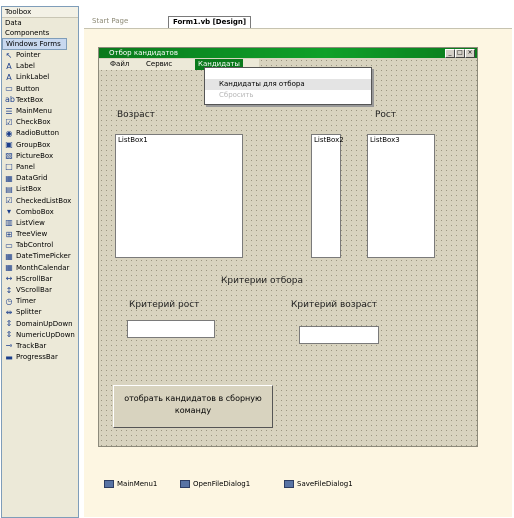  I want to click on toolbox-item: ☑ CheckedListBox, so click(40, 200).